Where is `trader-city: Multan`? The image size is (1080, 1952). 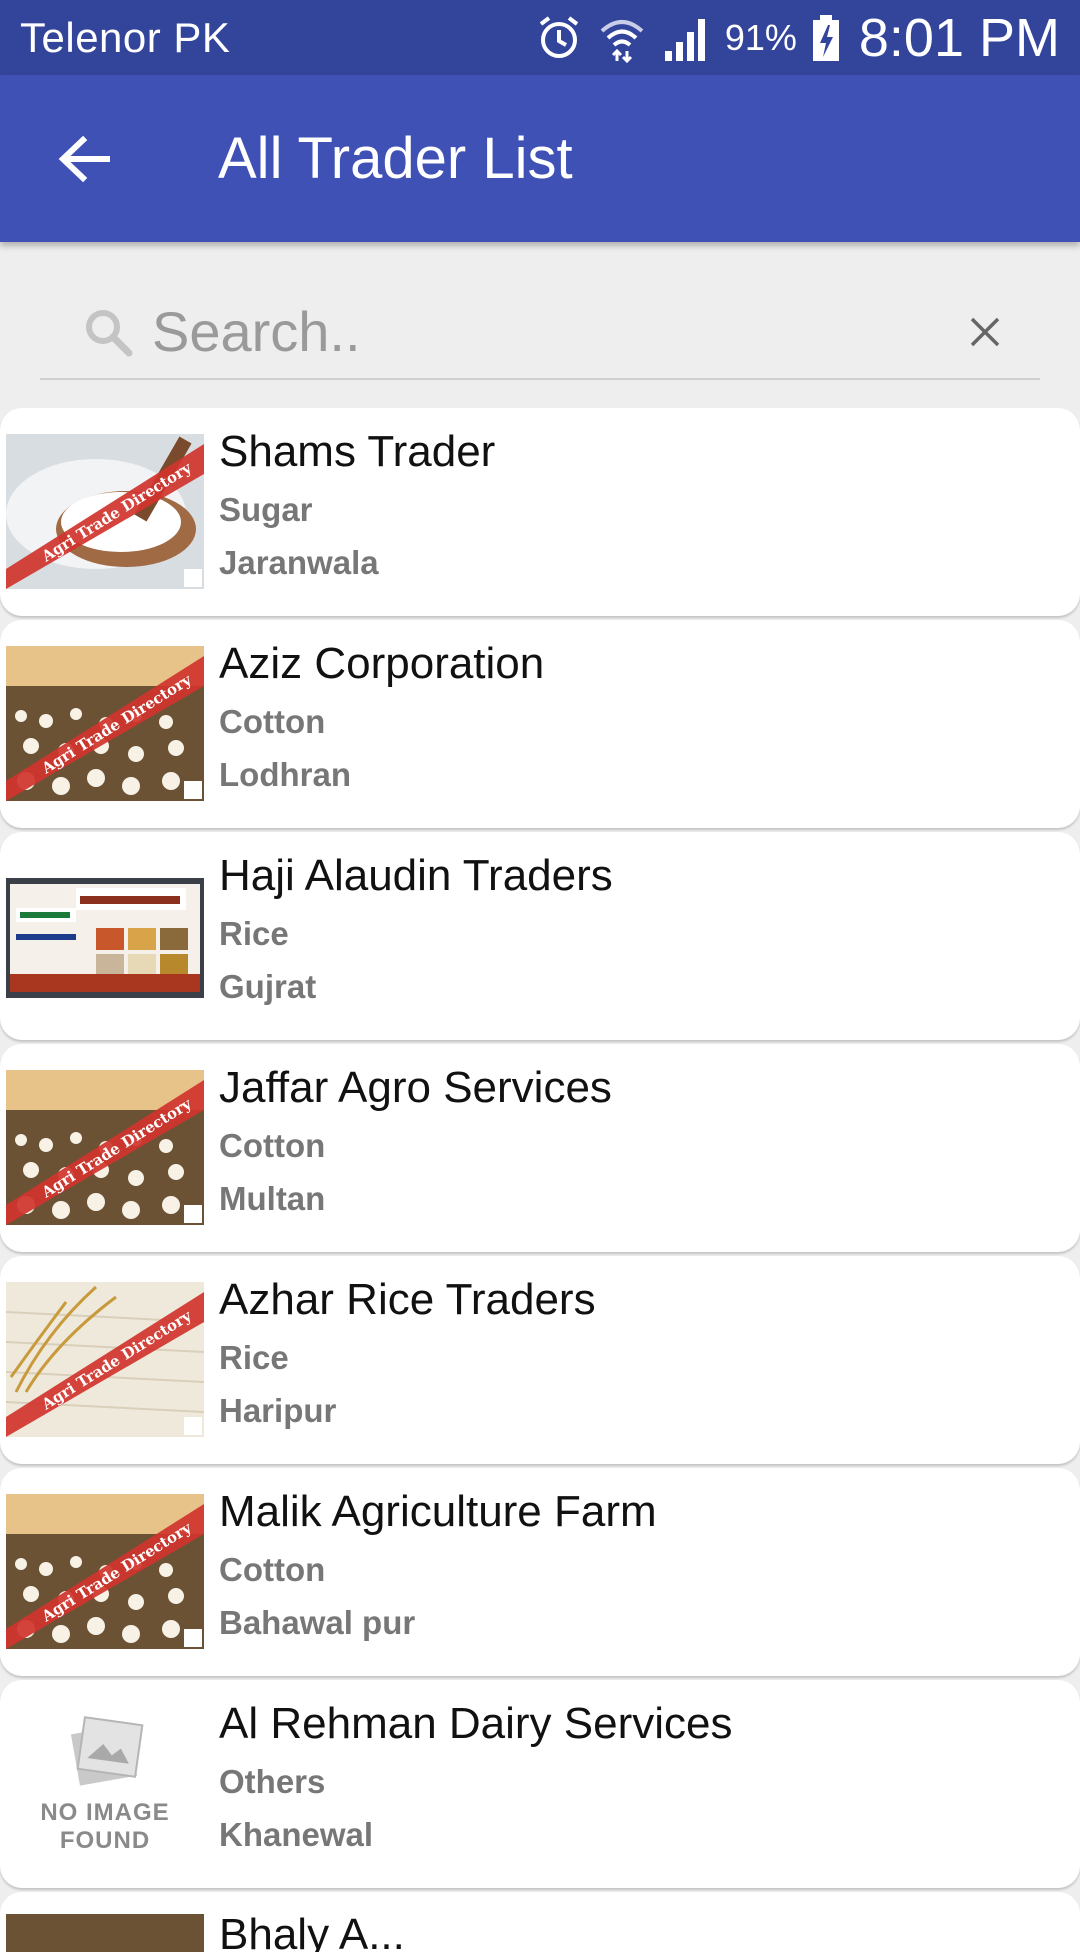 trader-city: Multan is located at coordinates (272, 1198).